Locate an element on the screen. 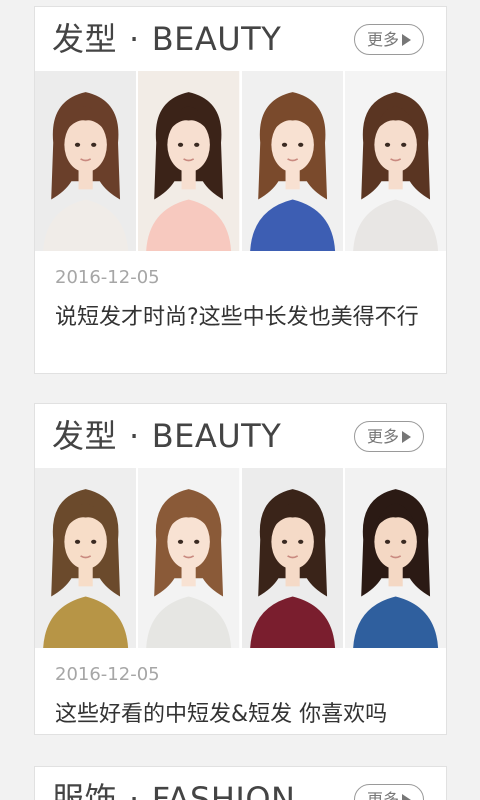 This screenshot has width=480, height=800. card-meta: 2016-12-05 这些好看的中短发&短发 你喜欢吗 is located at coordinates (240, 690).